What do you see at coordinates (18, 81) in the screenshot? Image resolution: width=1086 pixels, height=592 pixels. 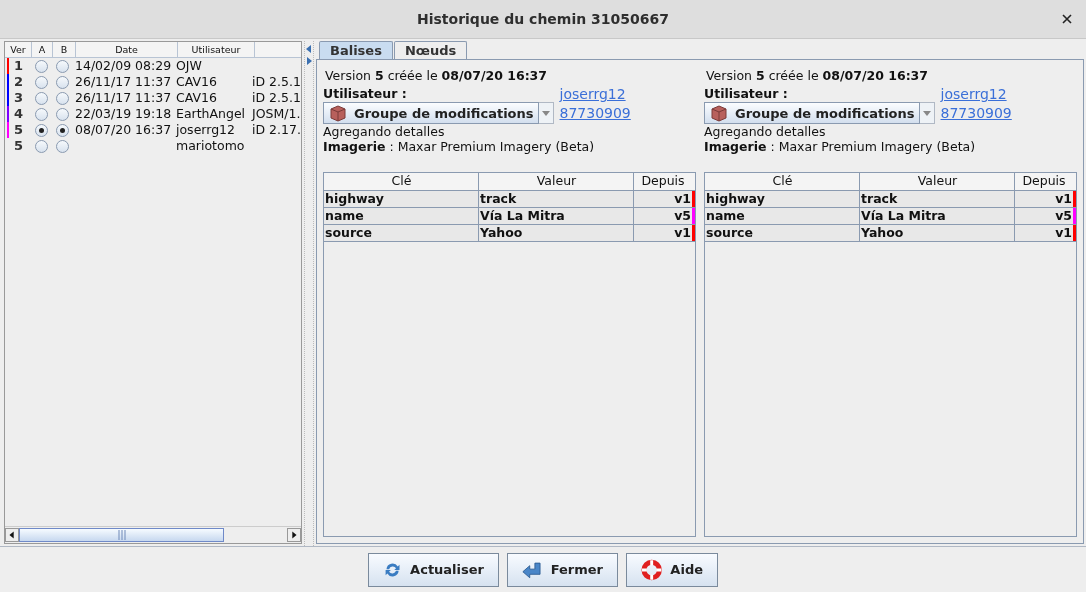 I see `version-number: 2` at bounding box center [18, 81].